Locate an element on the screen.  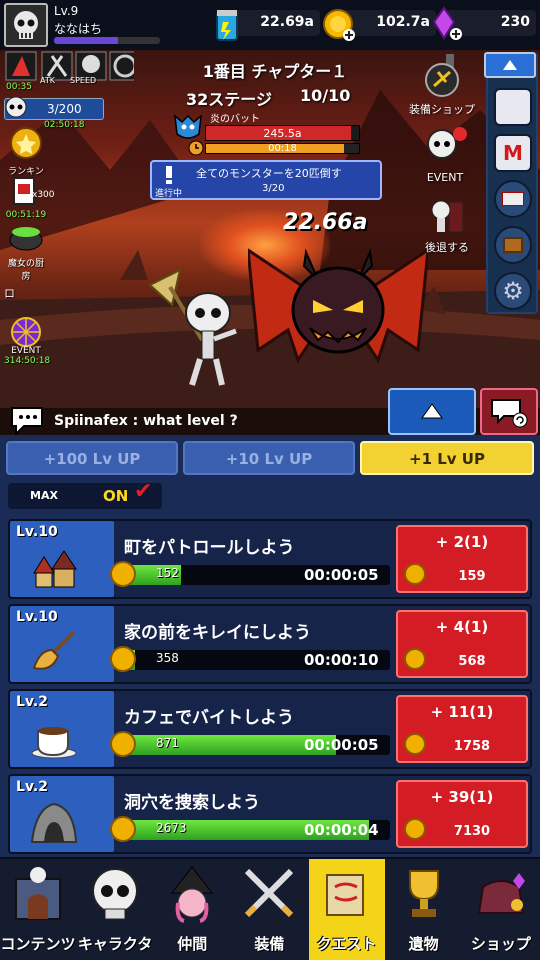
card-timer: 00:51:19 is located at coordinates (26, 215).